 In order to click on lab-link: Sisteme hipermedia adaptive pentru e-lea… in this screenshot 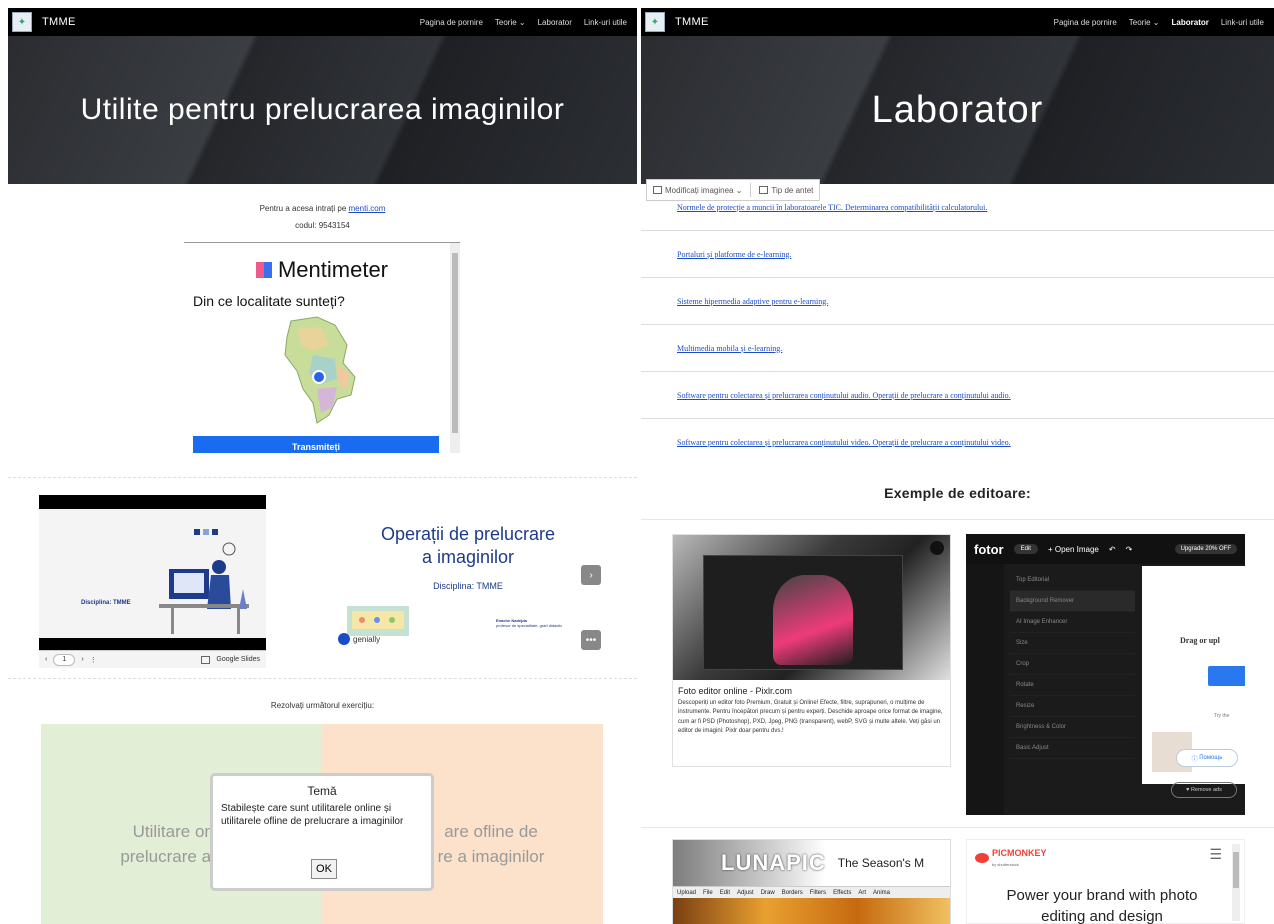, I will do `click(752, 301)`.